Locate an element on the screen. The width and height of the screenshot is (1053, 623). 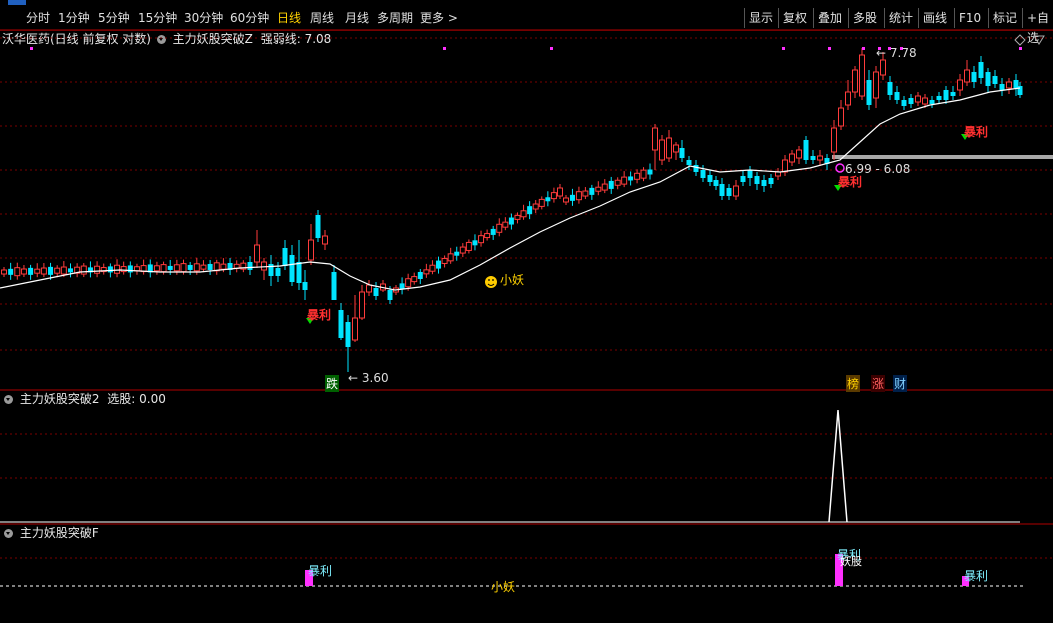
signal-bang-badge: 榜 is located at coordinates (853, 383).